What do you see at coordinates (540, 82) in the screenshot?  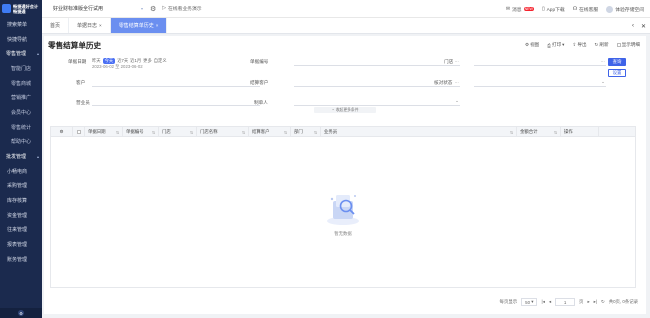 I see `status-select: ⌄` at bounding box center [540, 82].